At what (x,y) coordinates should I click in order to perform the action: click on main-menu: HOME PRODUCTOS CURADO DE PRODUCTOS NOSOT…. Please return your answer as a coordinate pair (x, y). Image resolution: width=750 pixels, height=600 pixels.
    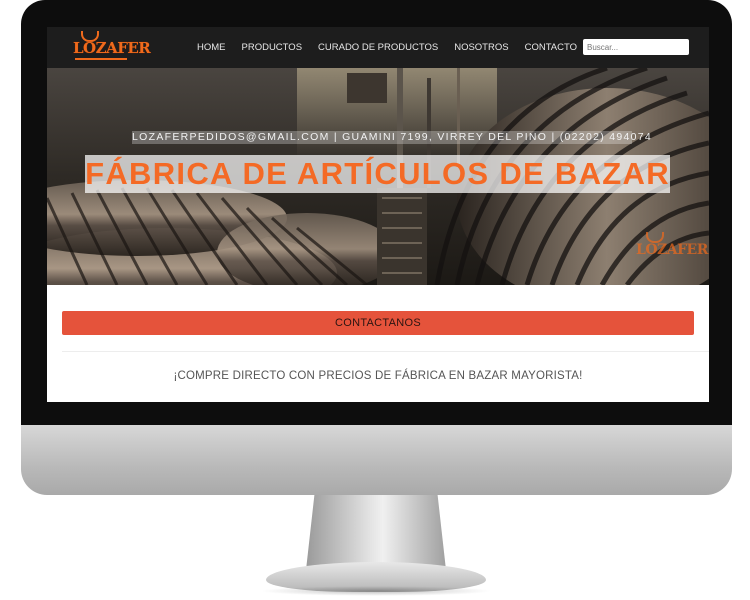
    Looking at the image, I should click on (395, 47).